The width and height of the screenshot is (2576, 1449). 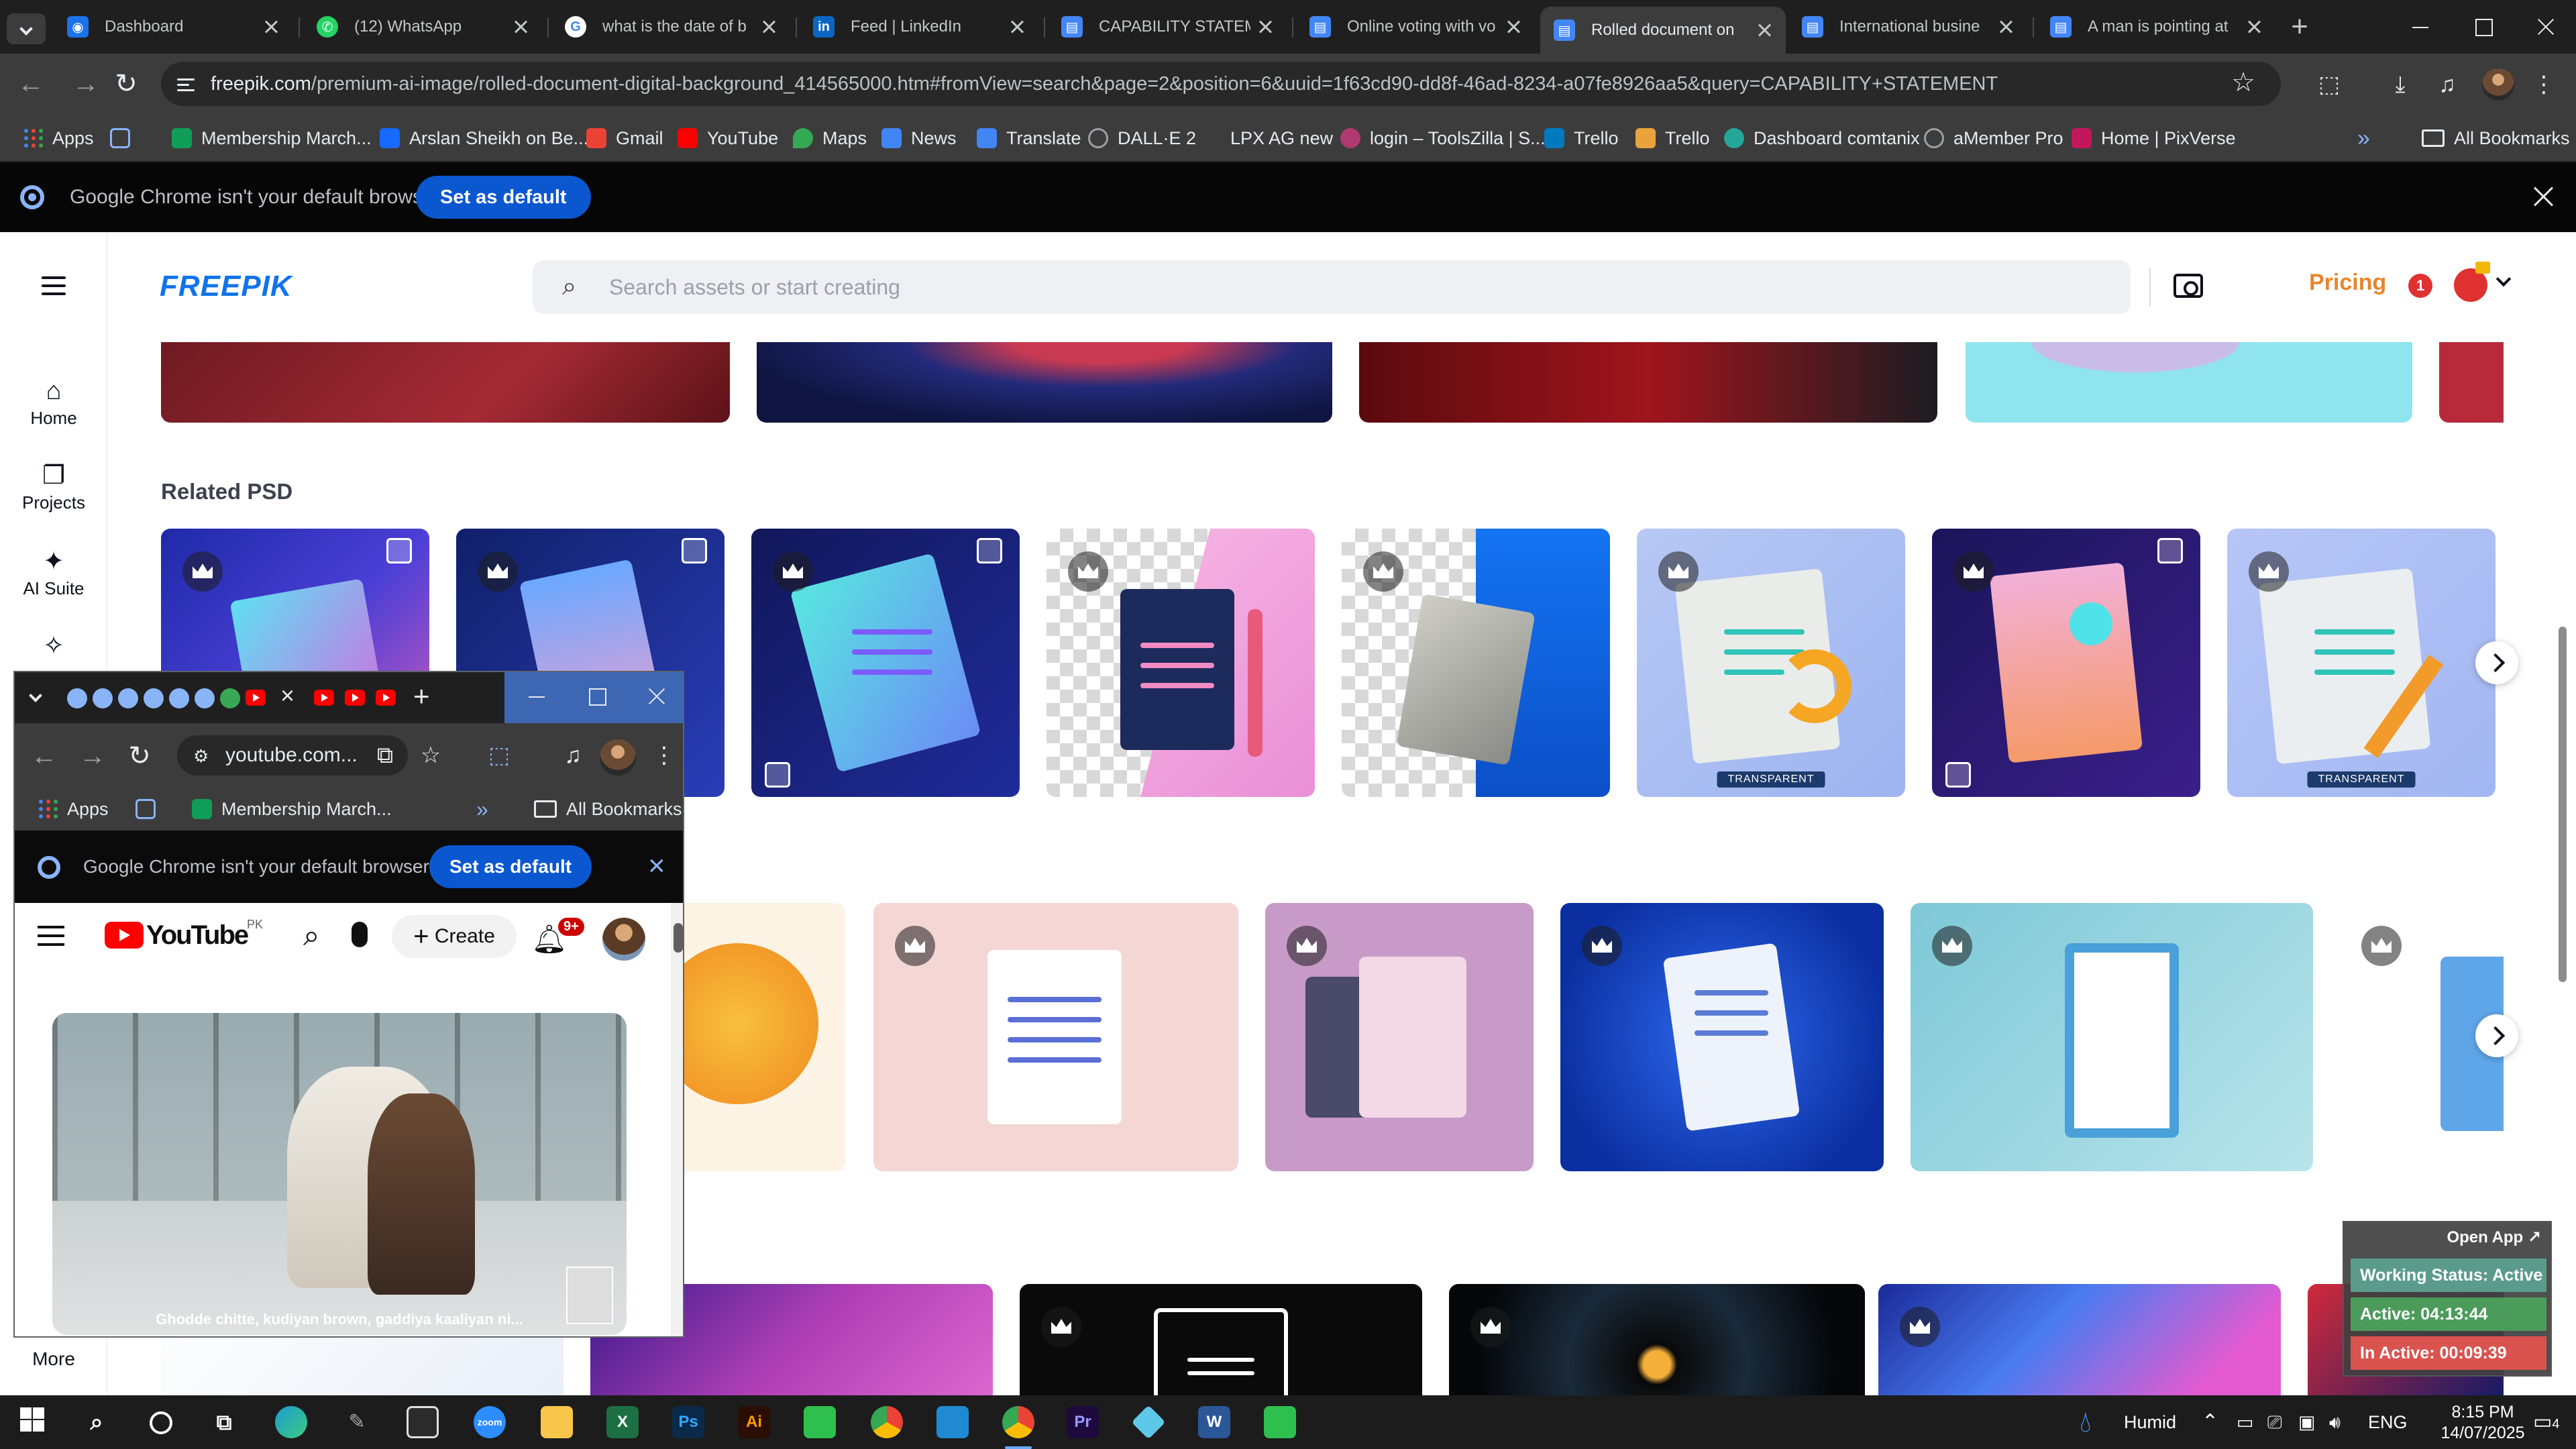 I want to click on maximize-button, so click(x=2481, y=26).